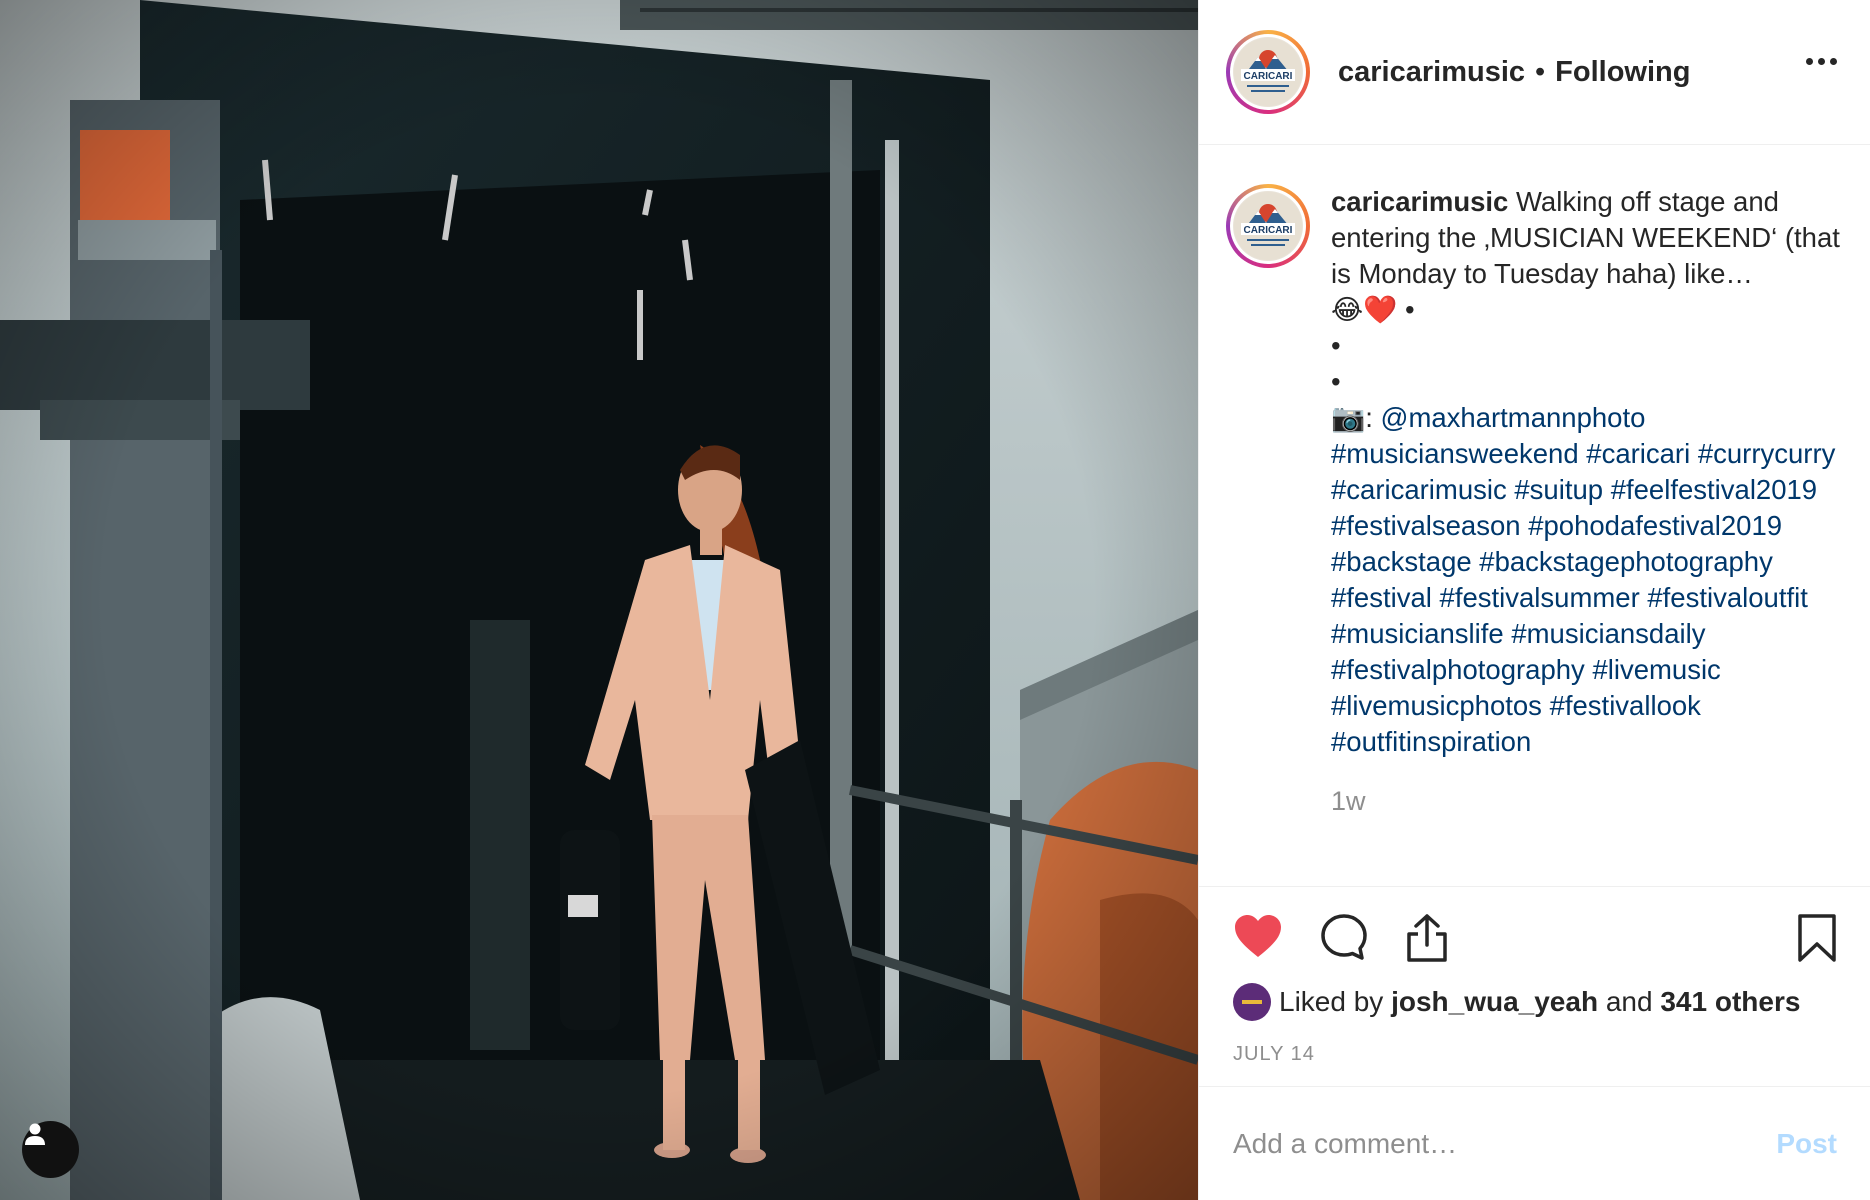  I want to click on post-date: JULY 14, so click(1274, 1054).